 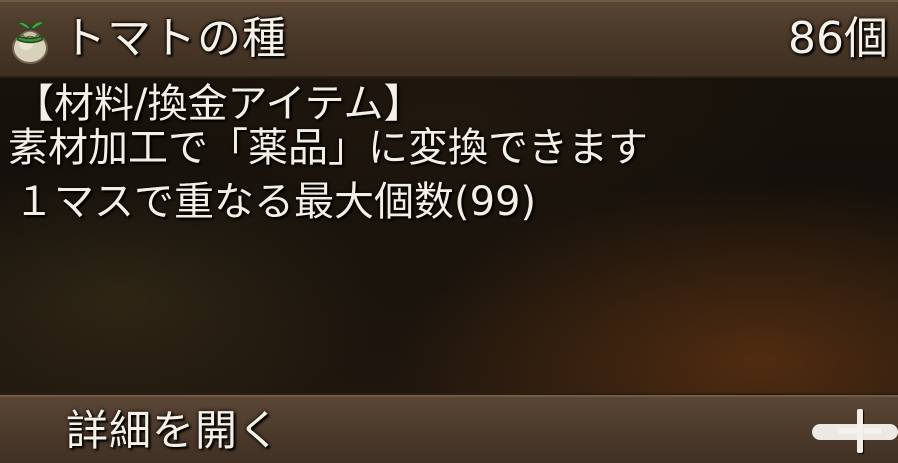 I want to click on item-usage-text: 素材加工で「薬品」に変換できます, so click(x=328, y=148).